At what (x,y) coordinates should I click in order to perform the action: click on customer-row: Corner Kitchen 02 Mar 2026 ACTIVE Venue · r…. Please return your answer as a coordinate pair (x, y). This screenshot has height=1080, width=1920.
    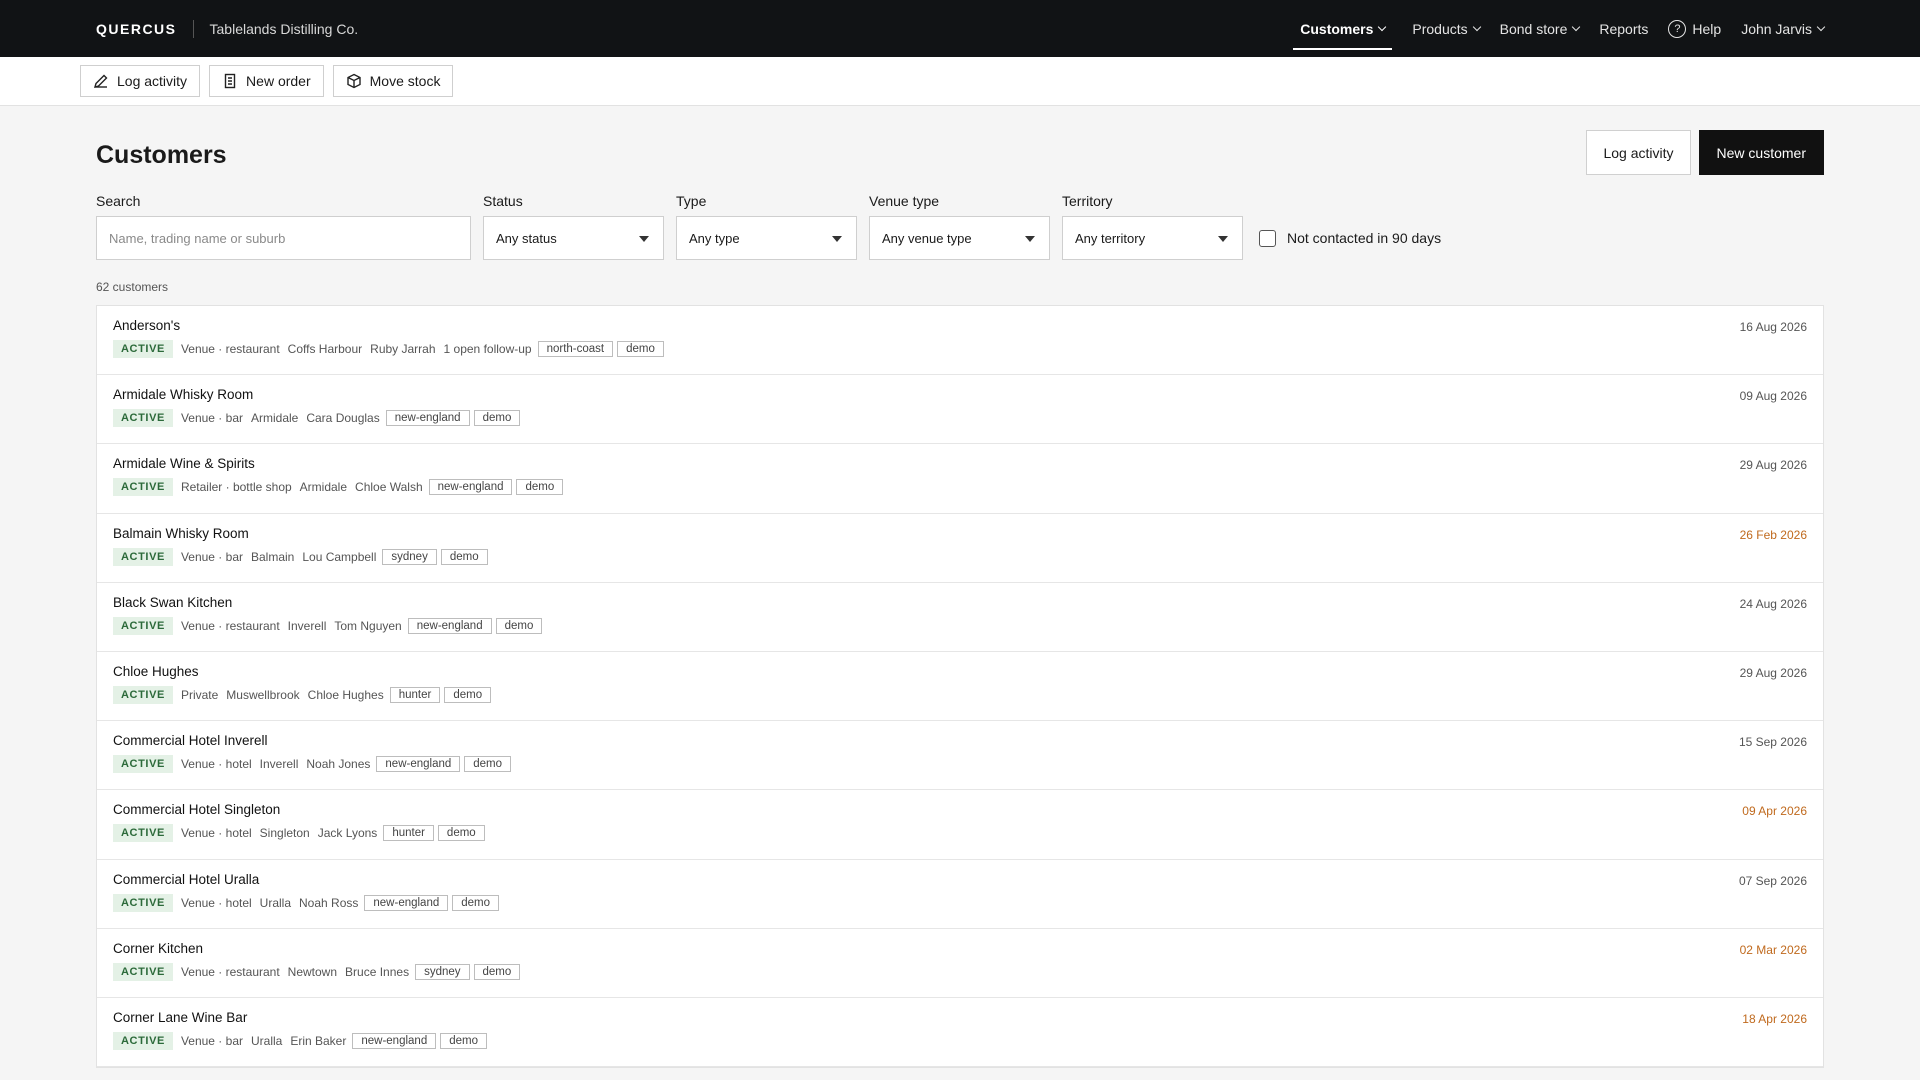
    Looking at the image, I should click on (960, 963).